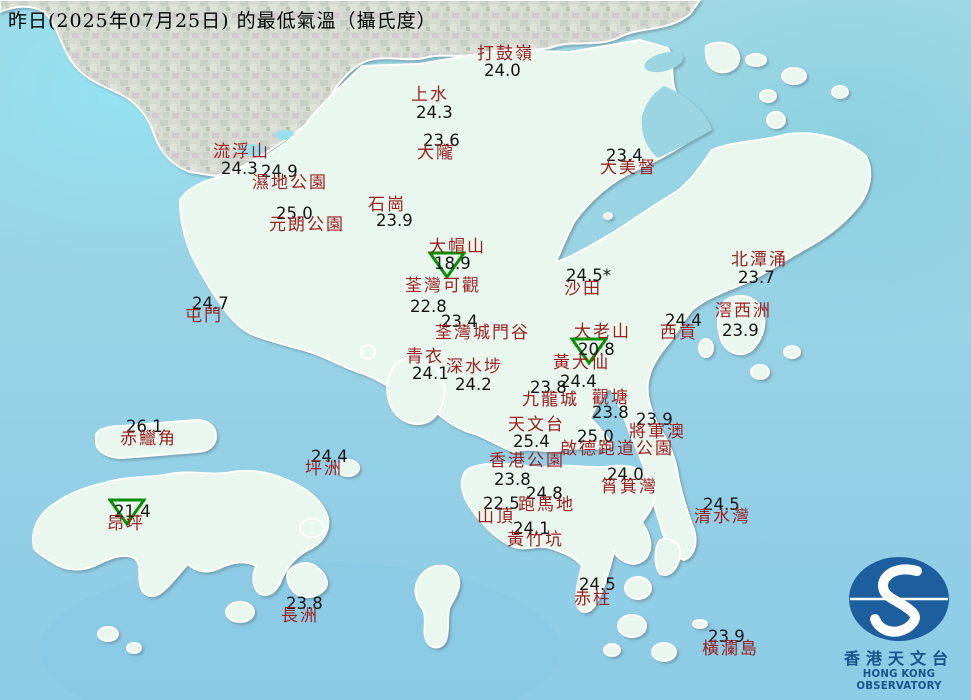  Describe the element at coordinates (657, 432) in the screenshot. I see `station-name: 將軍澳` at that location.